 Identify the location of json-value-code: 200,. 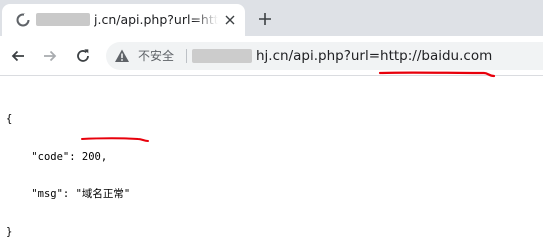
(94, 156).